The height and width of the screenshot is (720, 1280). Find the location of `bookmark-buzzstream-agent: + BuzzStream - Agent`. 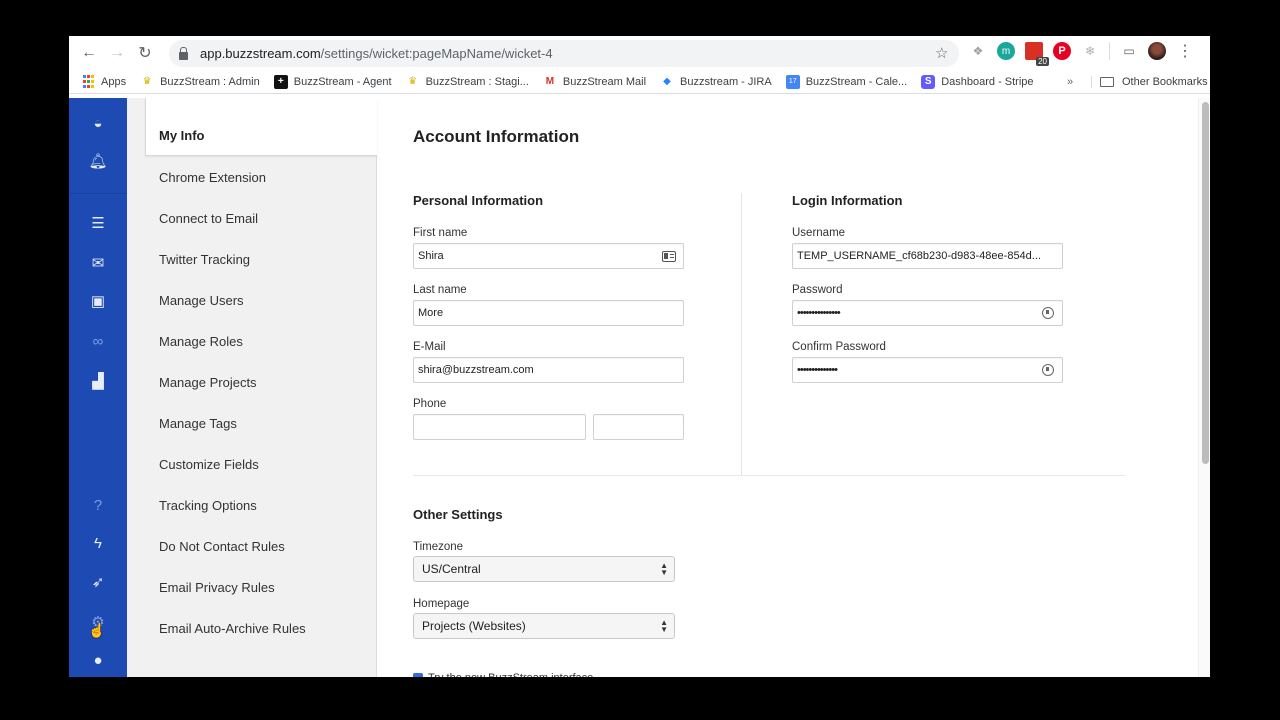

bookmark-buzzstream-agent: + BuzzStream - Agent is located at coordinates (332, 81).